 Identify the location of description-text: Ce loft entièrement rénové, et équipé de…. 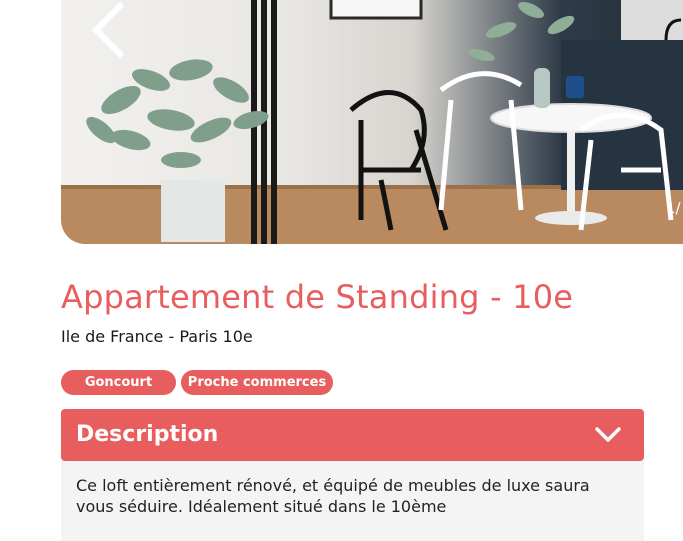
(333, 496).